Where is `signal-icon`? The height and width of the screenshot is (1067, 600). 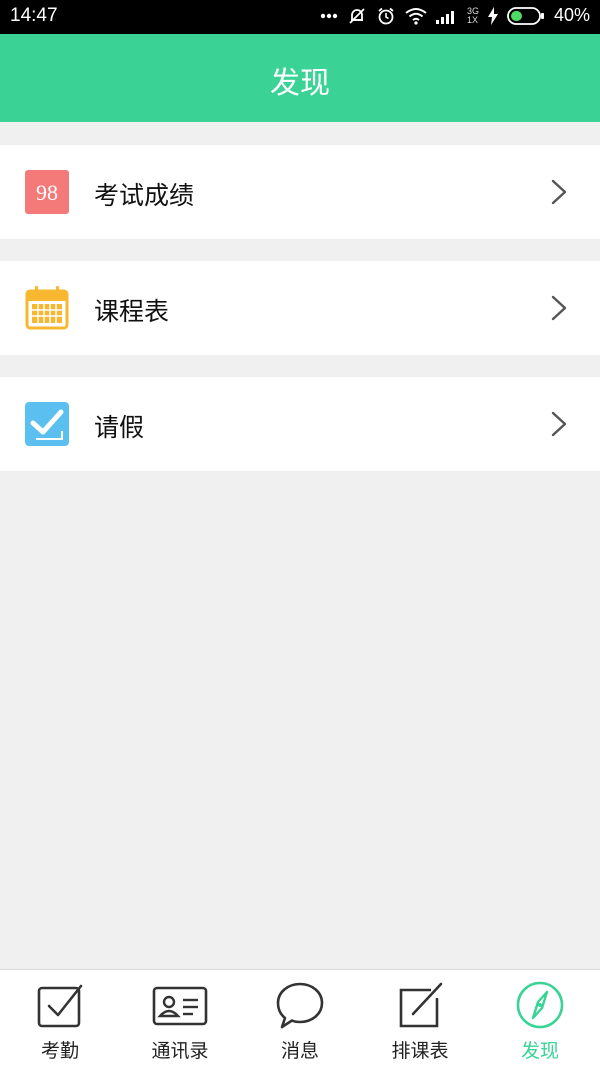
signal-icon is located at coordinates (446, 16).